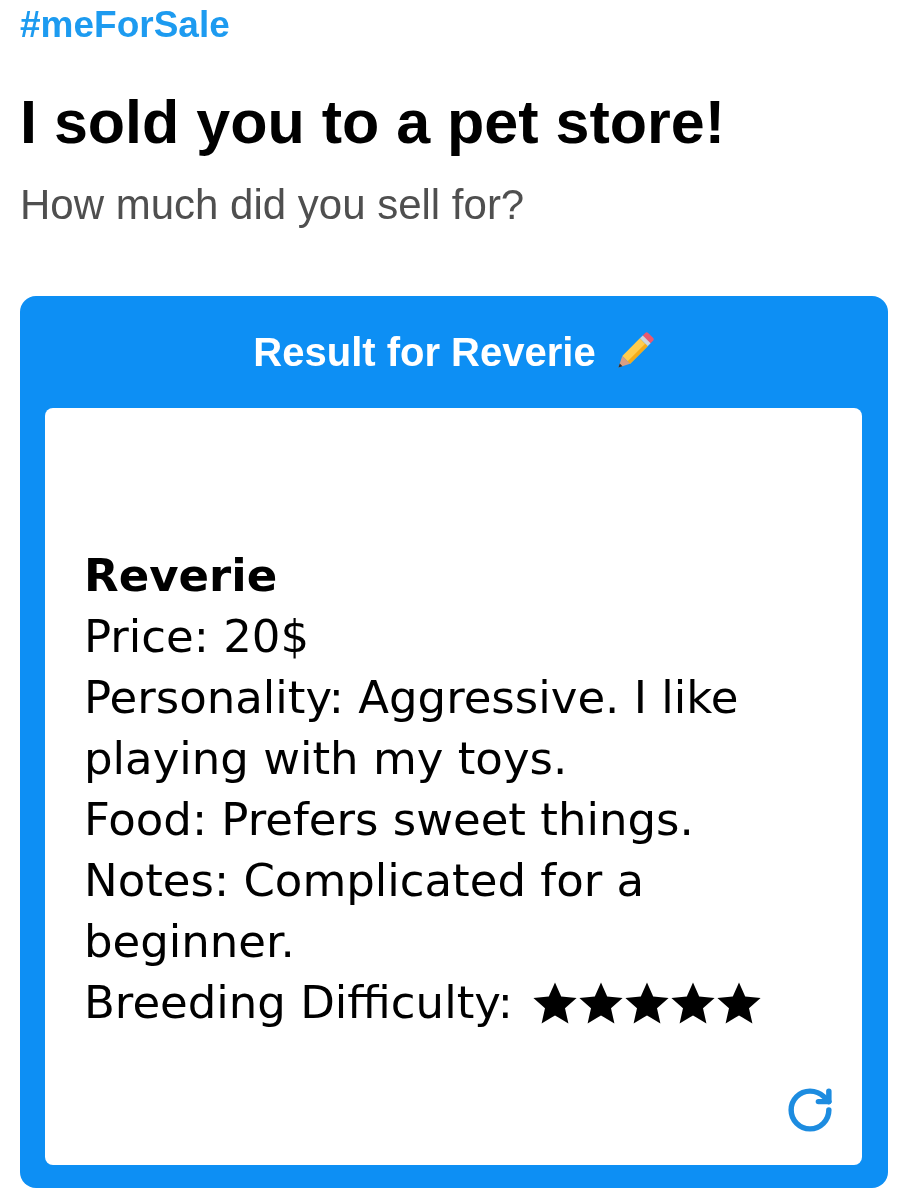  I want to click on result-line: Food: Prefers sweet things., so click(389, 820).